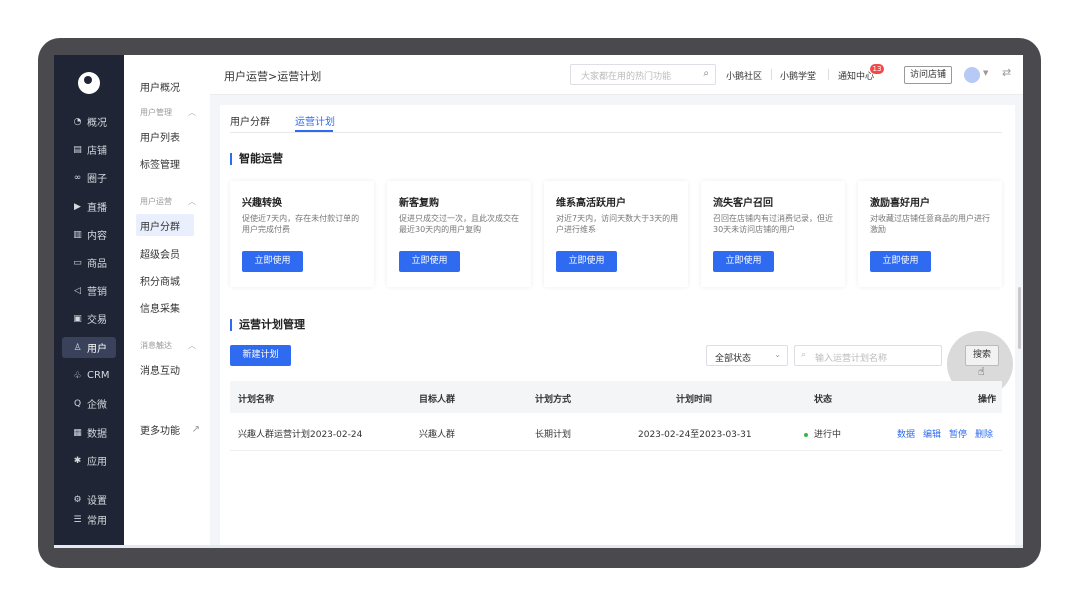  I want to click on nav-icon: ▤, so click(77, 149).